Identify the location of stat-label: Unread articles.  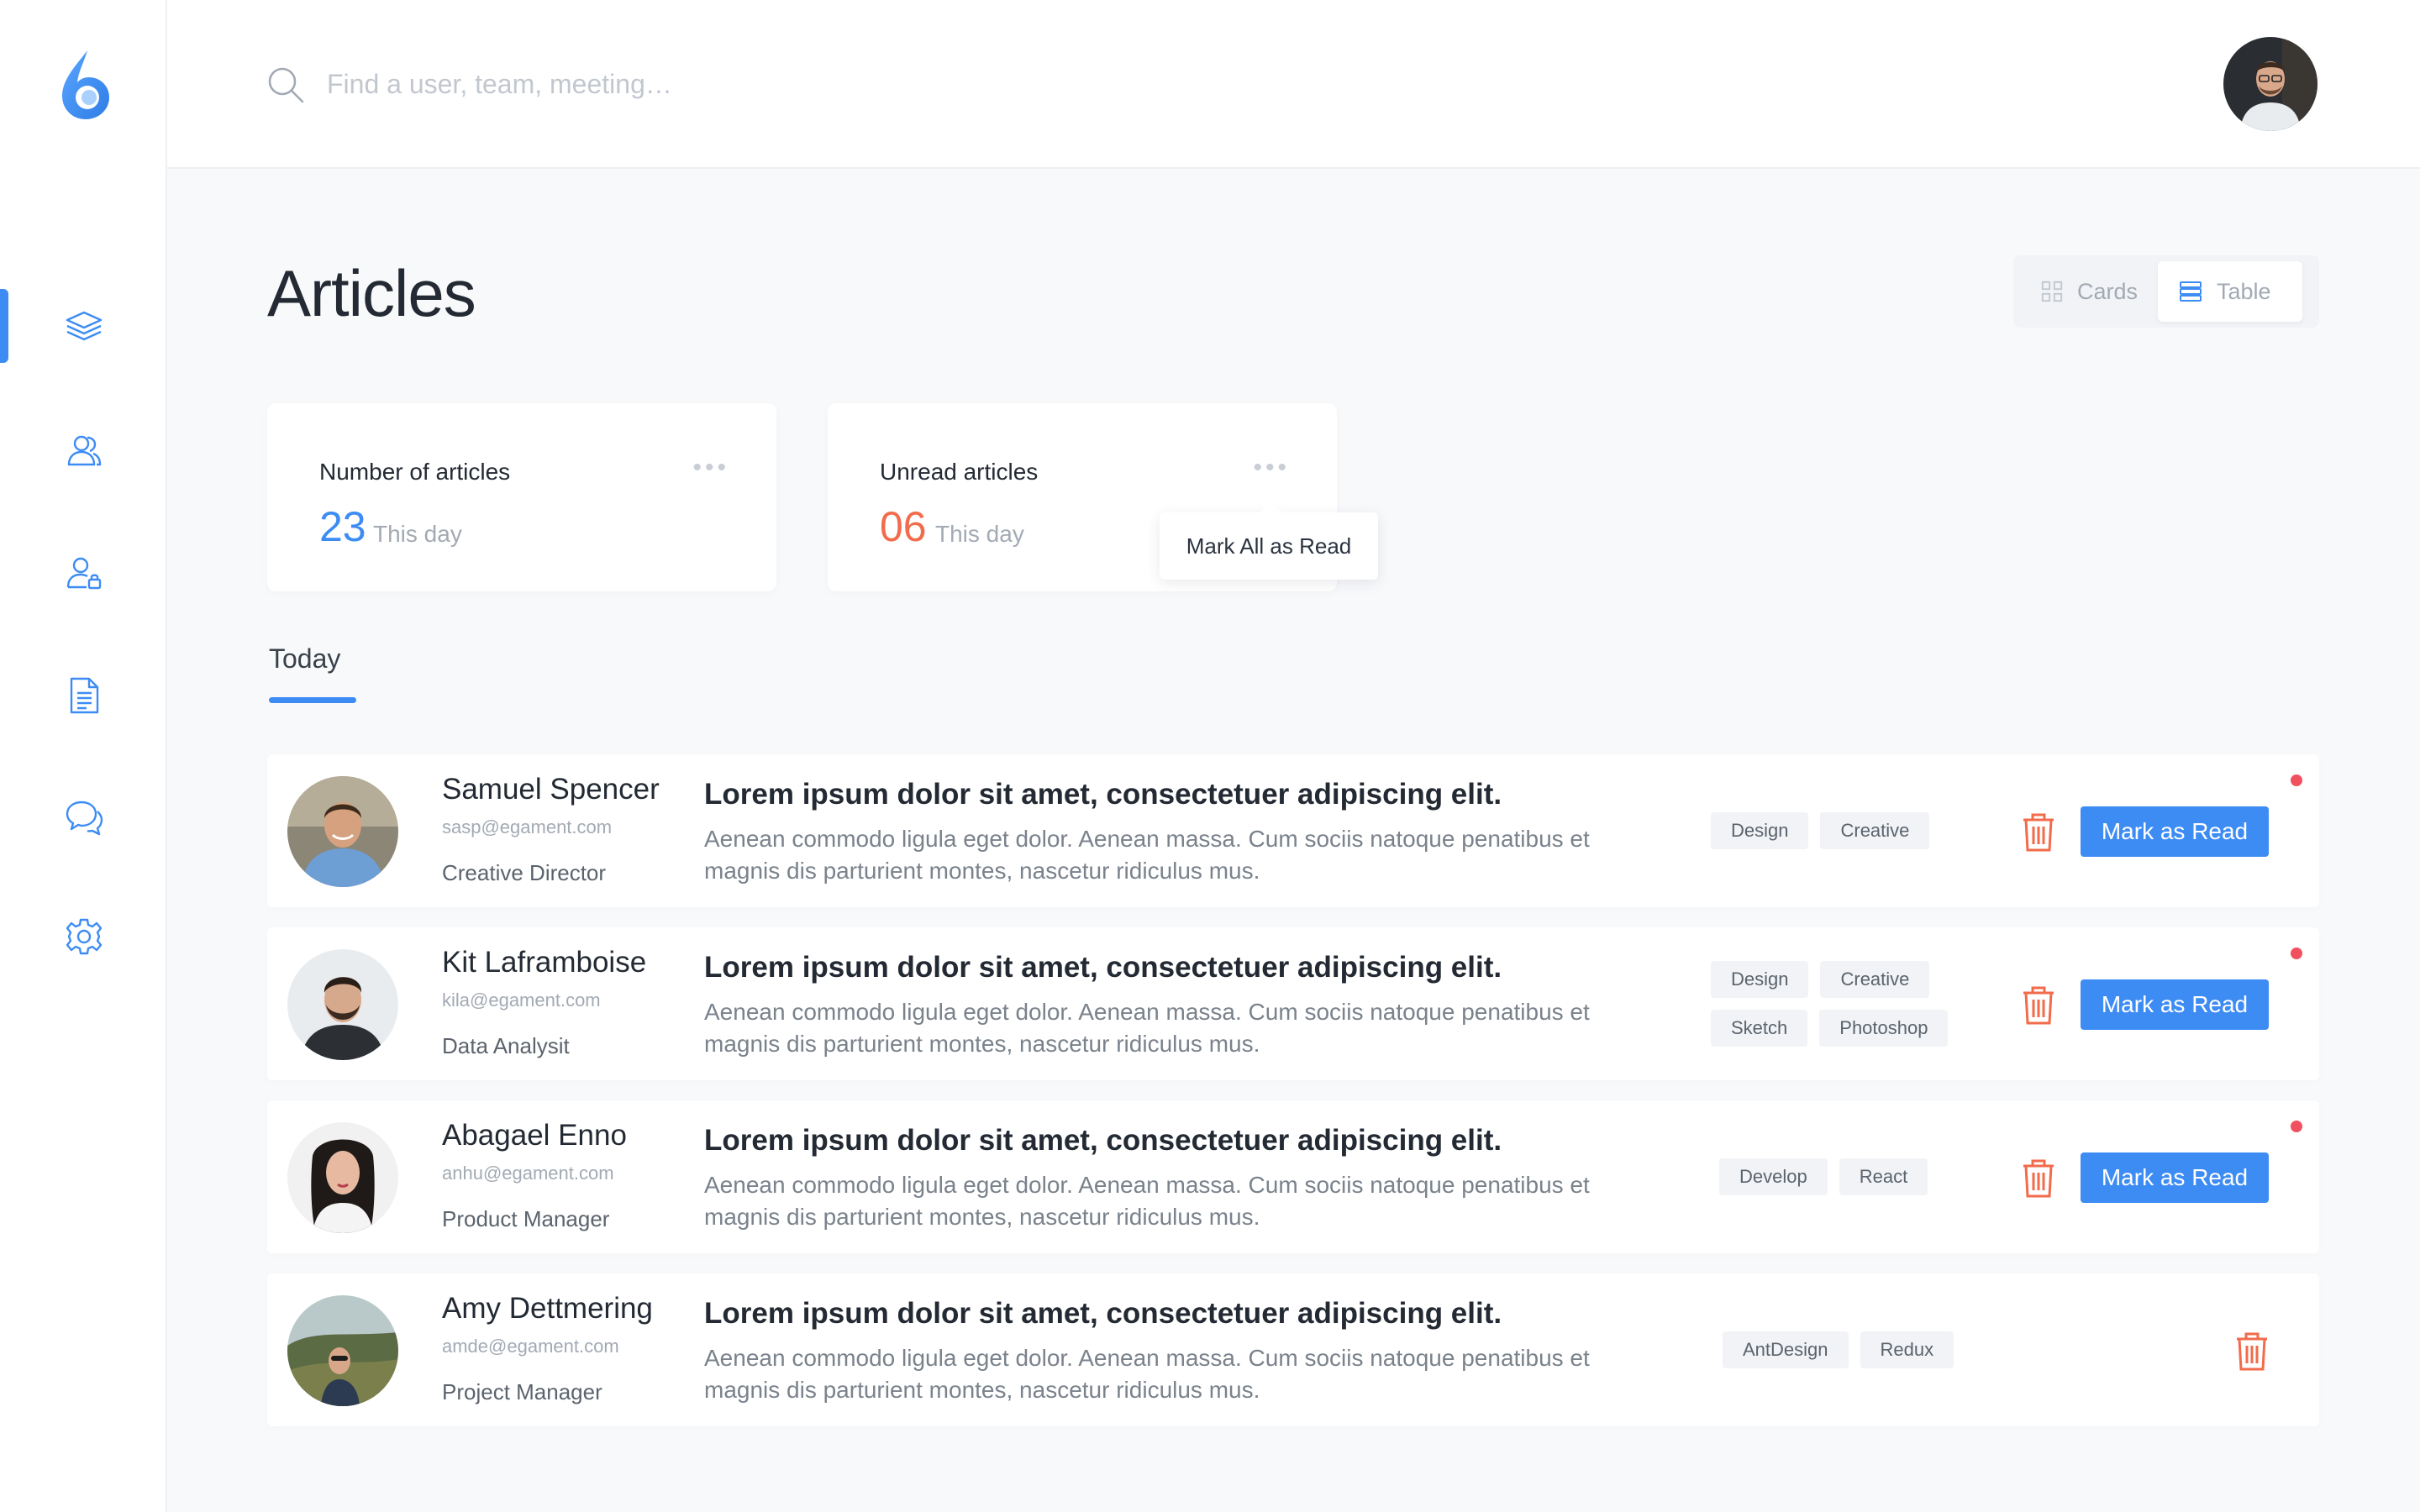
(960, 472).